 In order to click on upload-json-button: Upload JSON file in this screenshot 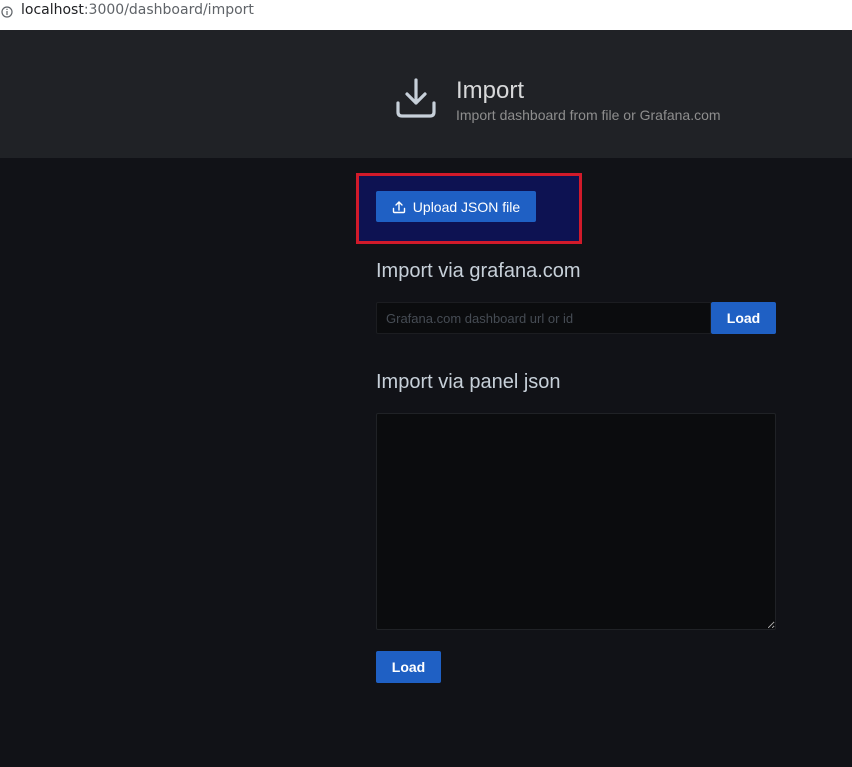, I will do `click(456, 206)`.